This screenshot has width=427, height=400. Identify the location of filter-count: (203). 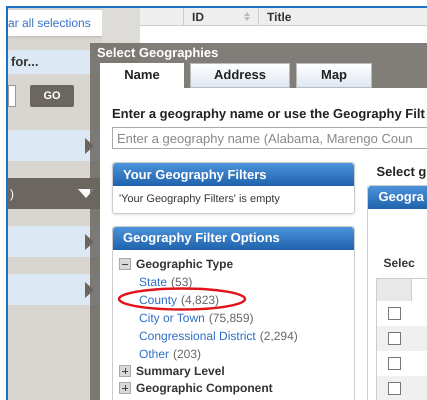
(187, 354).